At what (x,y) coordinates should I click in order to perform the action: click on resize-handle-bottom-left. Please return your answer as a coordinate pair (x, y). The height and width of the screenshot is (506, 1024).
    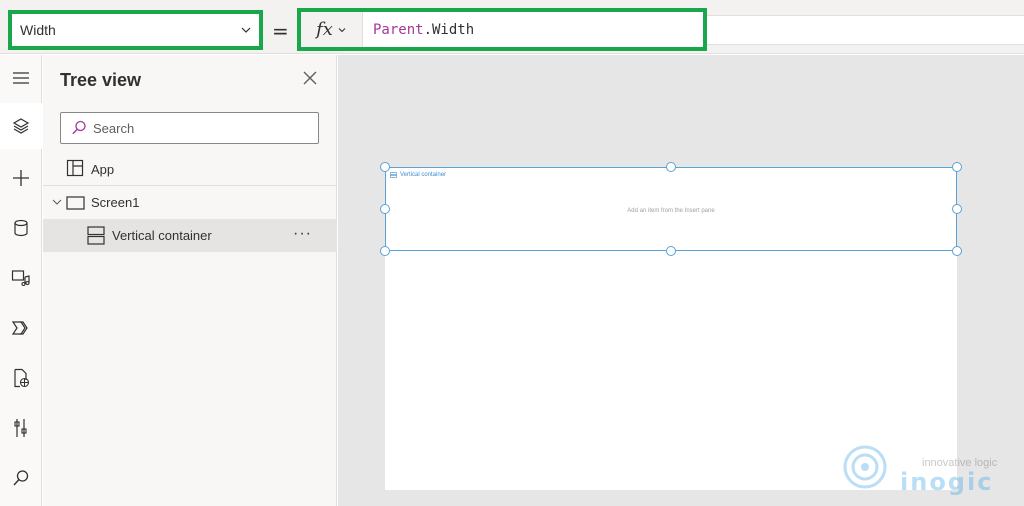
    Looking at the image, I should click on (385, 251).